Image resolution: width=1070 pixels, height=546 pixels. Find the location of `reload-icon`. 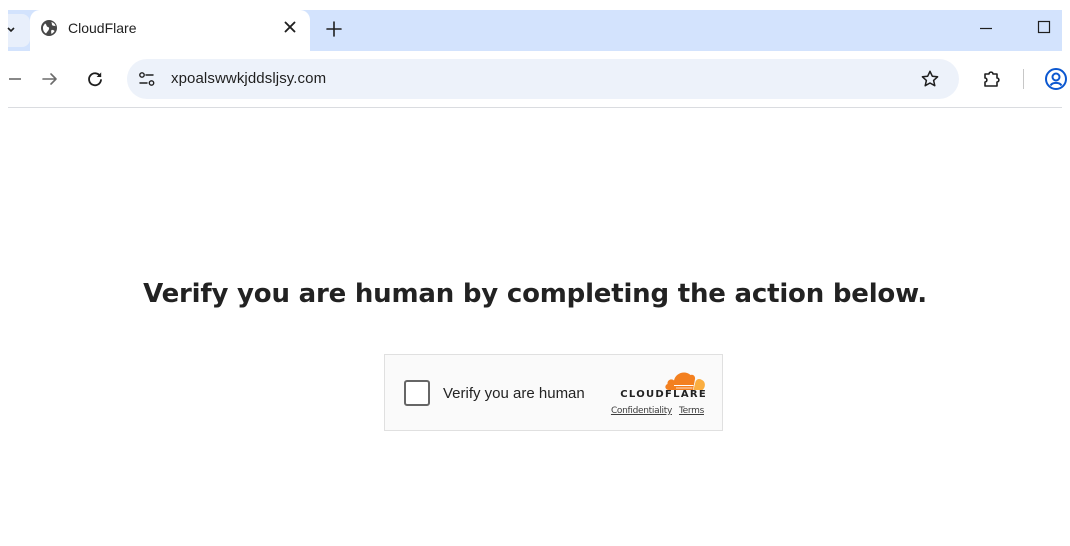

reload-icon is located at coordinates (95, 79).